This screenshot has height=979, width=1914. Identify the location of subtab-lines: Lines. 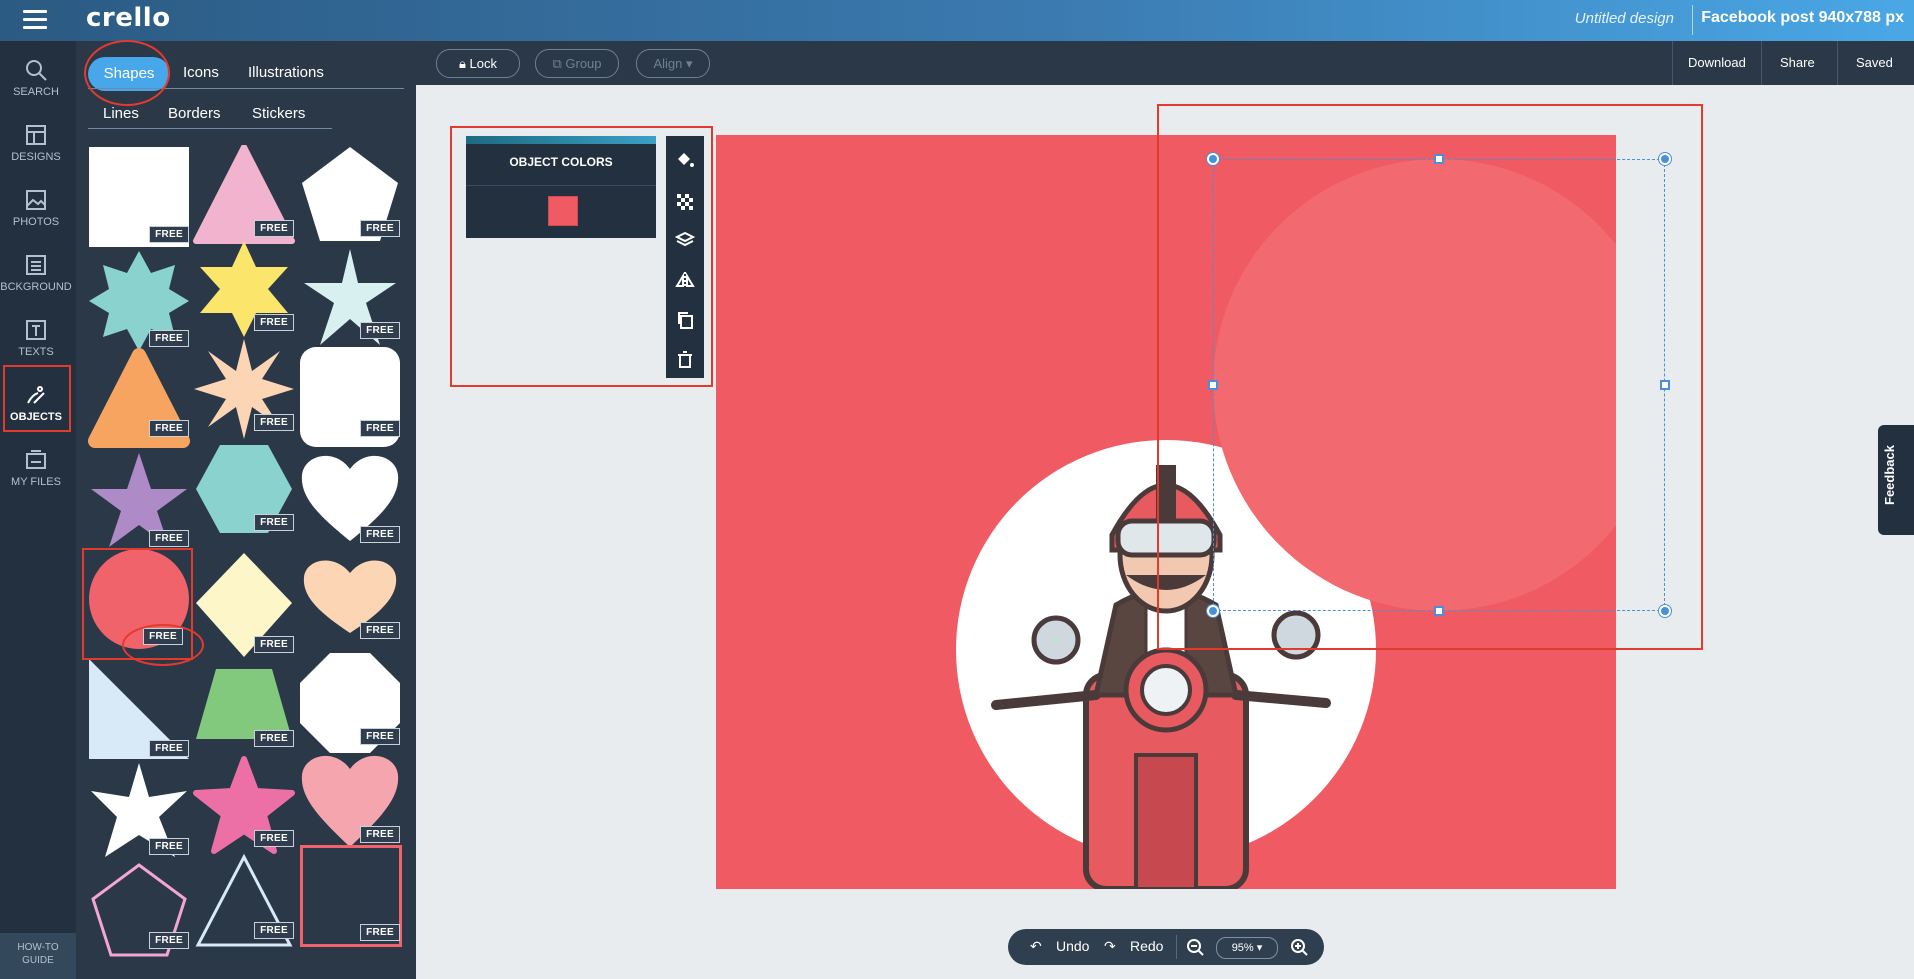
(121, 113).